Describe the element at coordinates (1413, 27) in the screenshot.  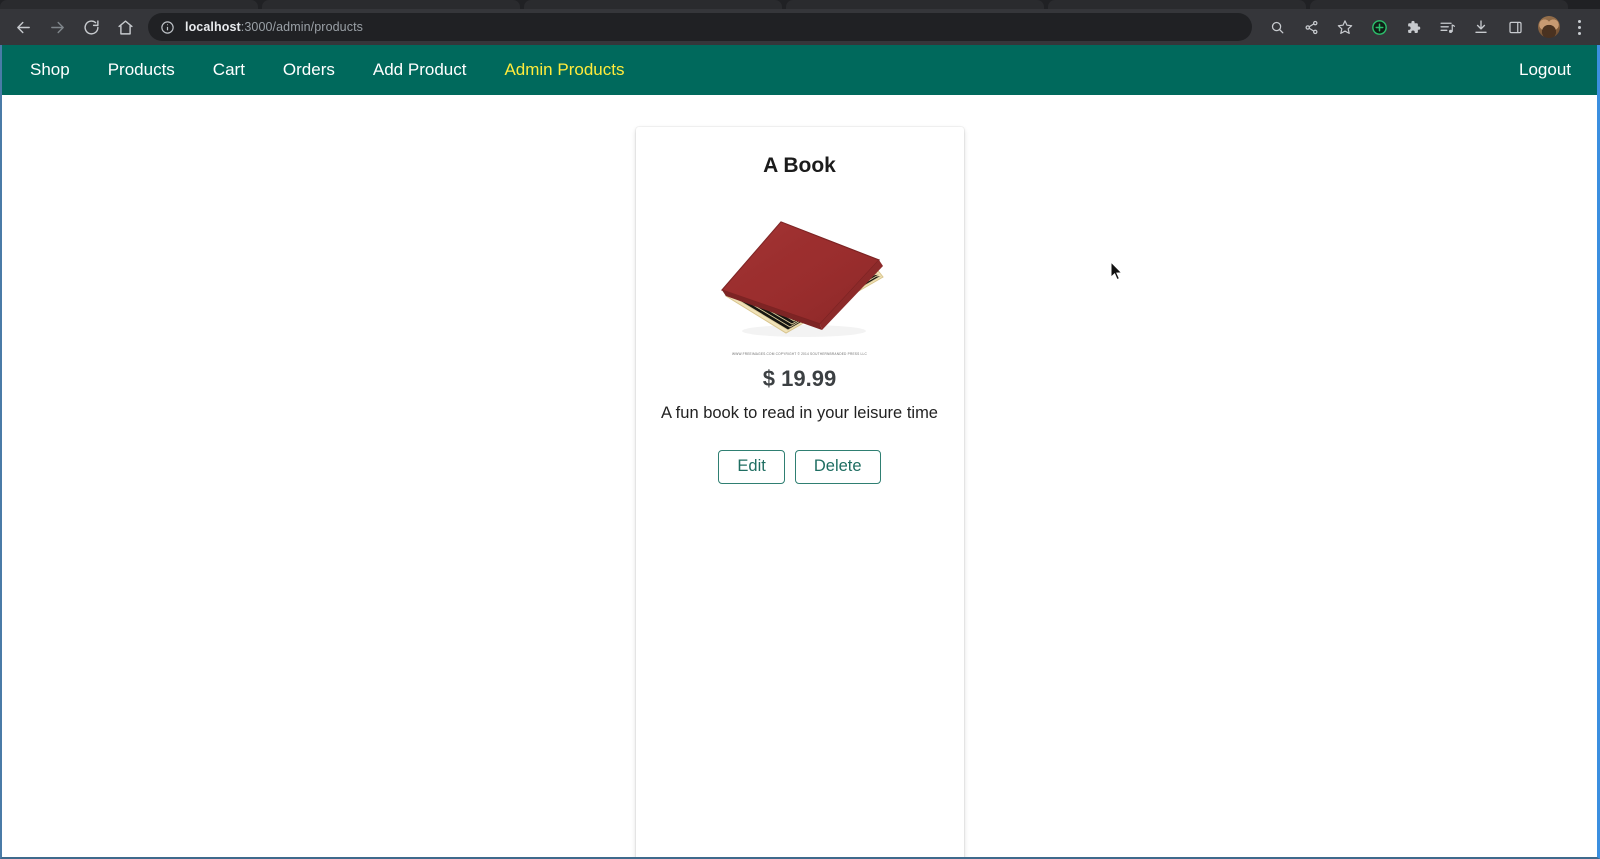
I see `extensions-puzzle-icon` at that location.